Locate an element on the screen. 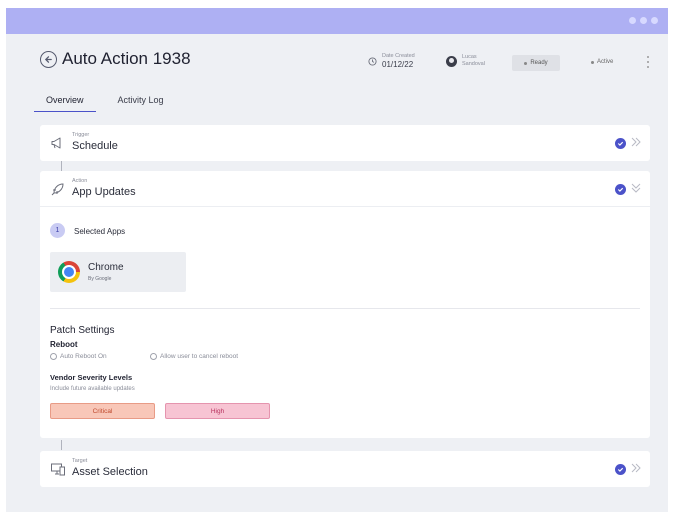  severity-high-button: High is located at coordinates (217, 411).